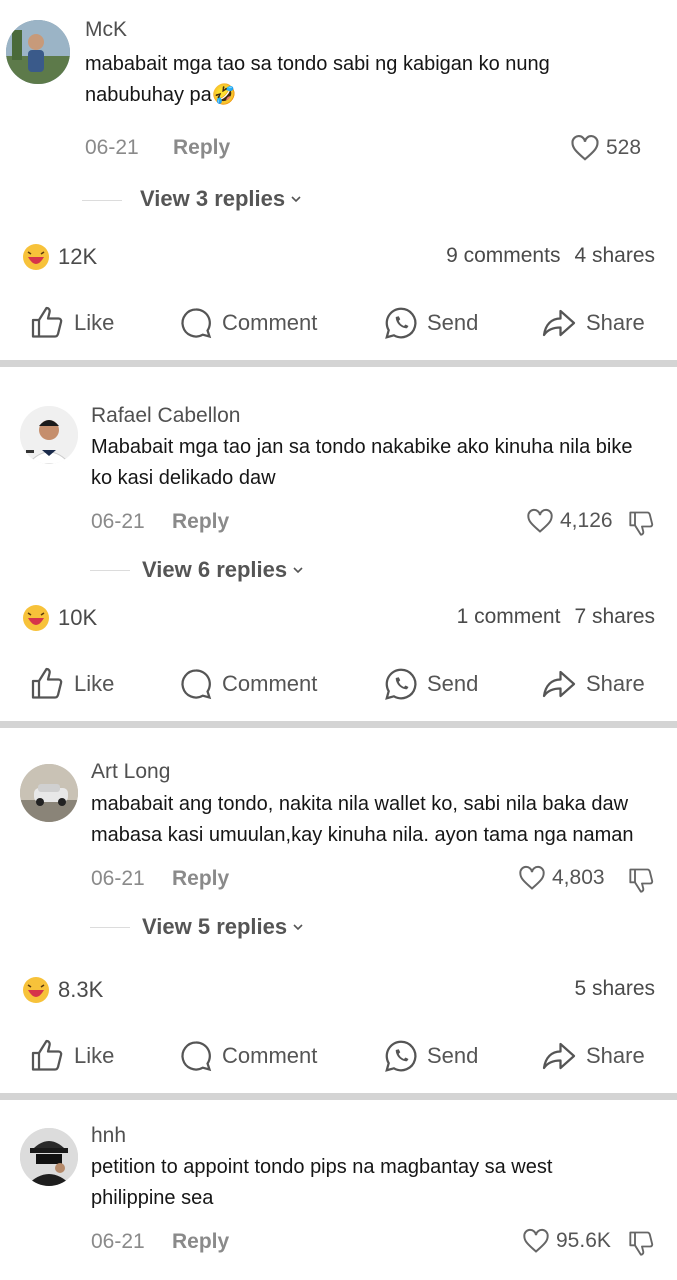 Image resolution: width=677 pixels, height=1280 pixels. I want to click on comment-count: 1 comment, so click(509, 617).